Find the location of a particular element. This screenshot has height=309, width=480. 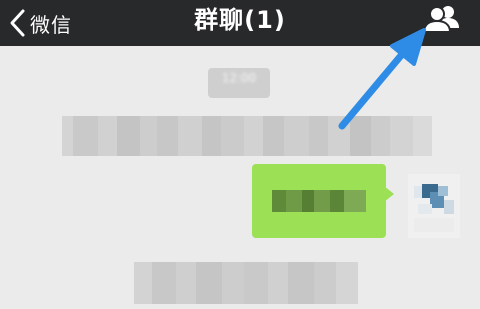

timestamp-badge: 12:00 is located at coordinates (239, 83).